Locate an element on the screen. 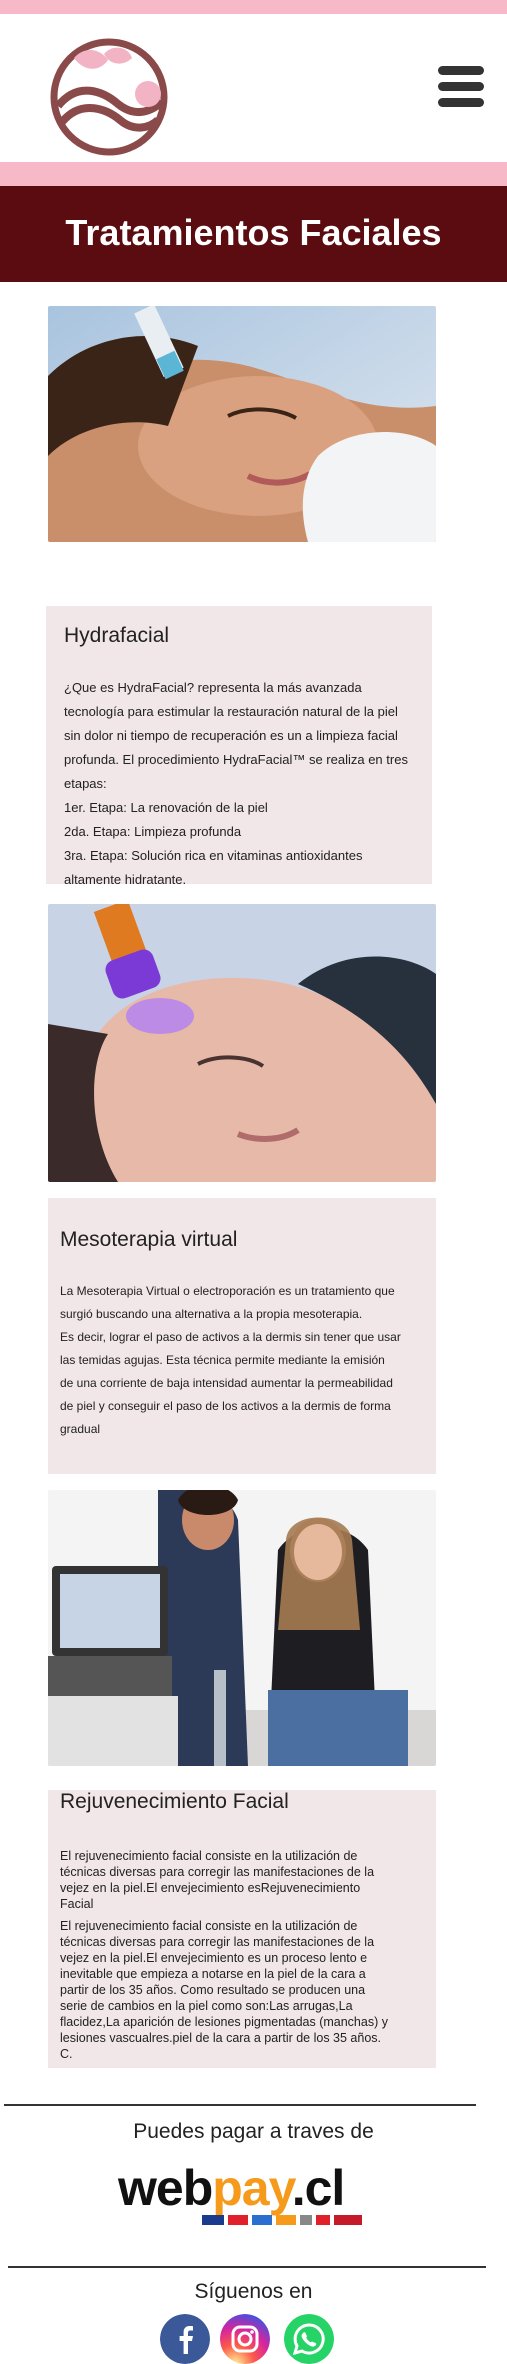  page-banner: Tratamientos Faciales is located at coordinates (253, 234).